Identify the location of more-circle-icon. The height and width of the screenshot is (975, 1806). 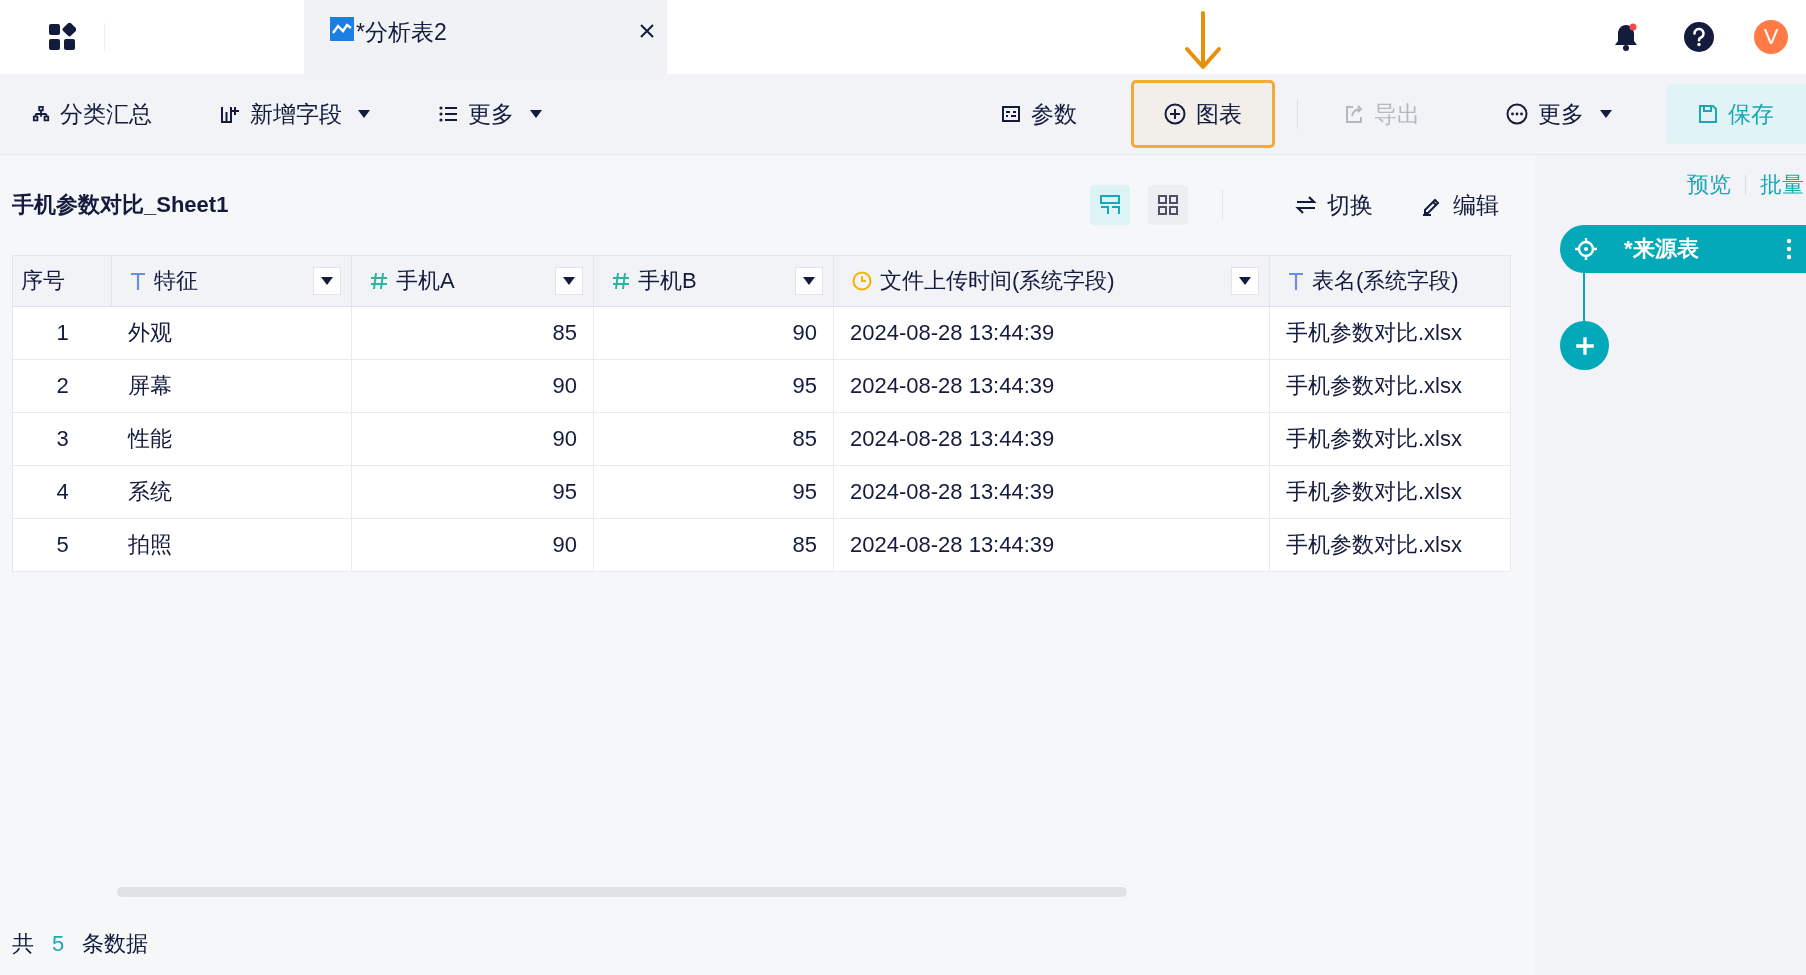
(1517, 114).